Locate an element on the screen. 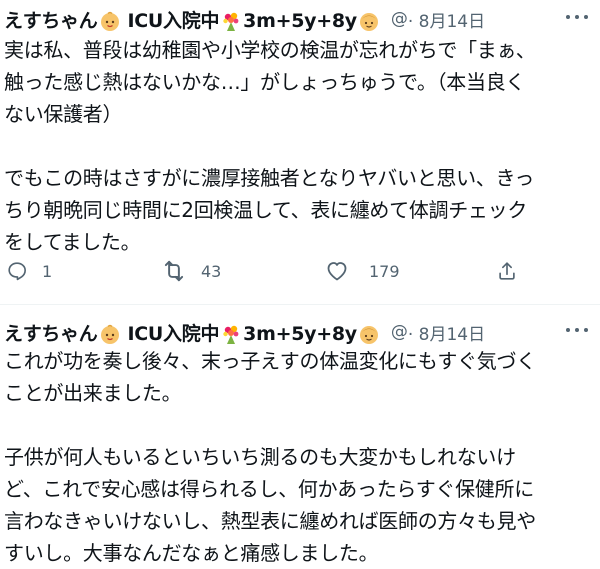  share-icon is located at coordinates (507, 271).